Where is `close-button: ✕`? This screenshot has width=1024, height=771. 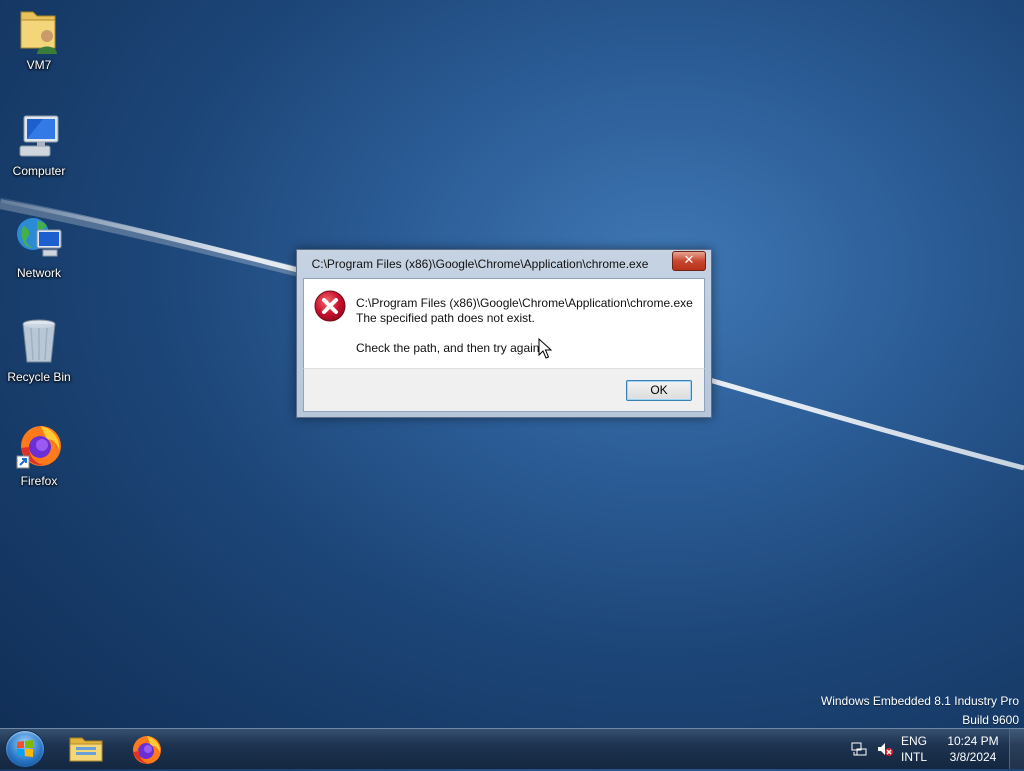 close-button: ✕ is located at coordinates (689, 261).